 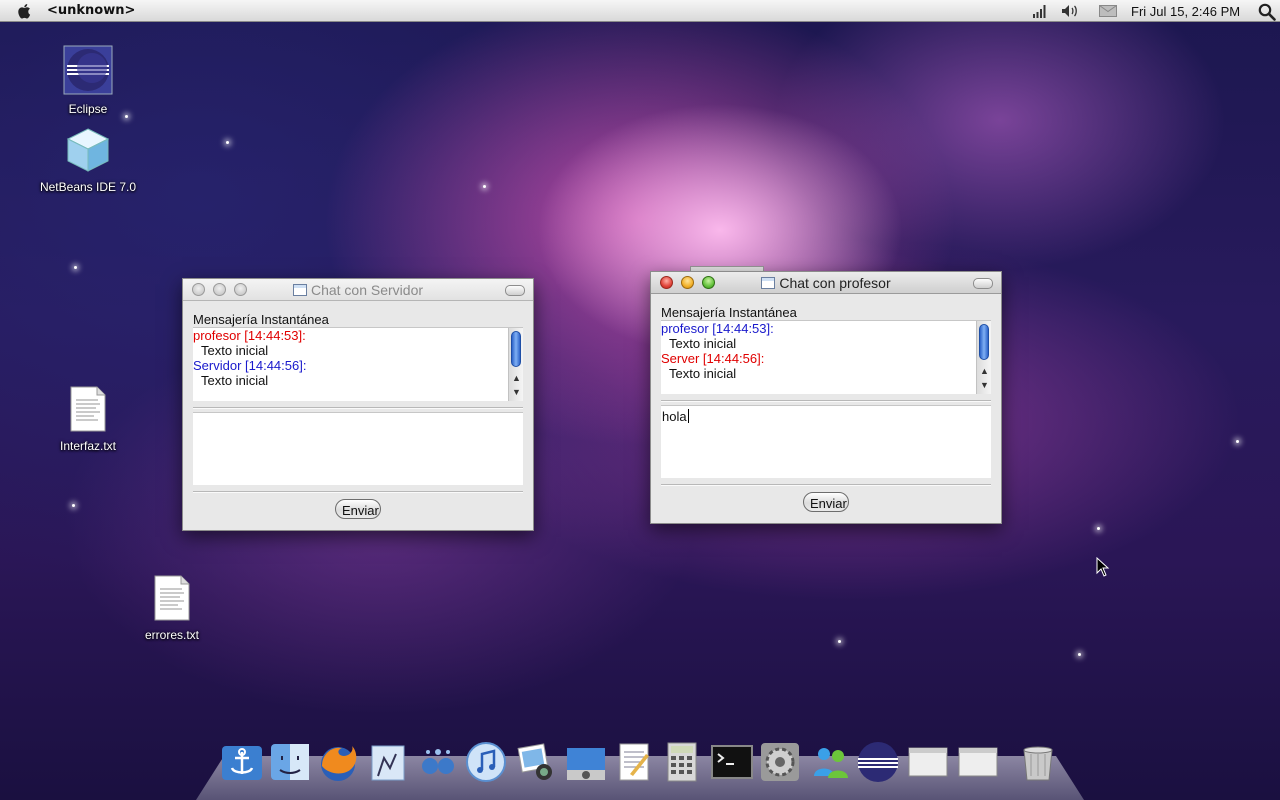 I want to click on message-input, so click(x=358, y=448).